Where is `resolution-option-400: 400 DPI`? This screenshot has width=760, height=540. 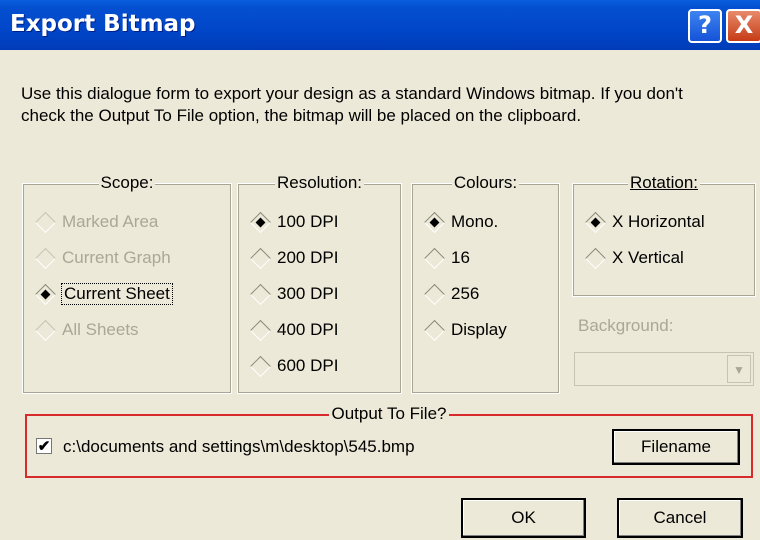 resolution-option-400: 400 DPI is located at coordinates (293, 330).